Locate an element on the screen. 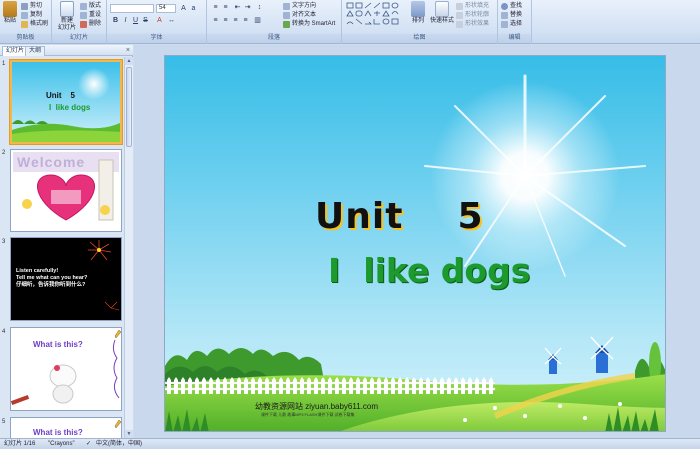 The height and width of the screenshot is (449, 700). justify-icon: ≡ is located at coordinates (245, 20).